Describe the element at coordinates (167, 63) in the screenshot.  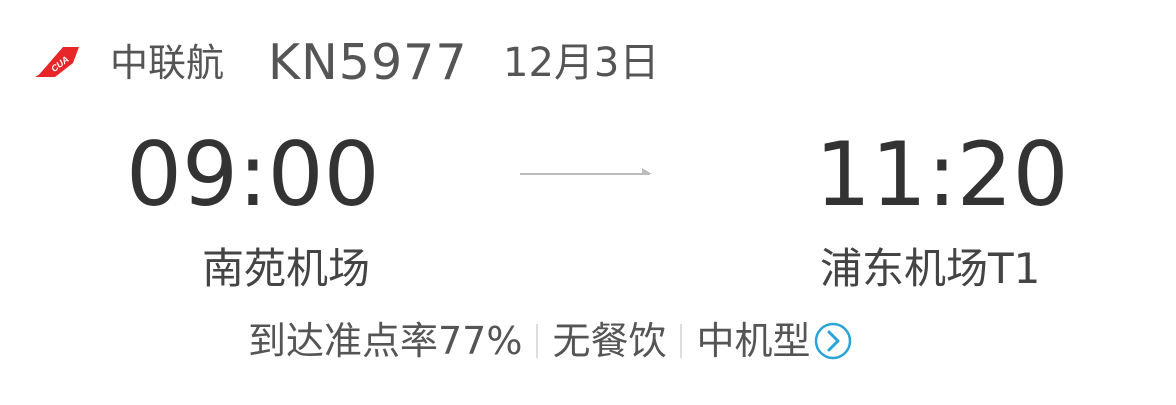
I see `airline-name: 中联航` at that location.